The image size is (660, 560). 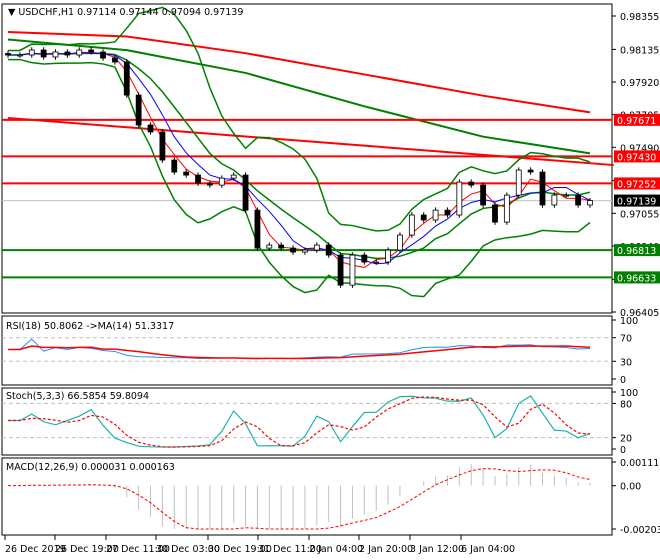 What do you see at coordinates (13, 12) in the screenshot?
I see `header-arrow-icon: ▼` at bounding box center [13, 12].